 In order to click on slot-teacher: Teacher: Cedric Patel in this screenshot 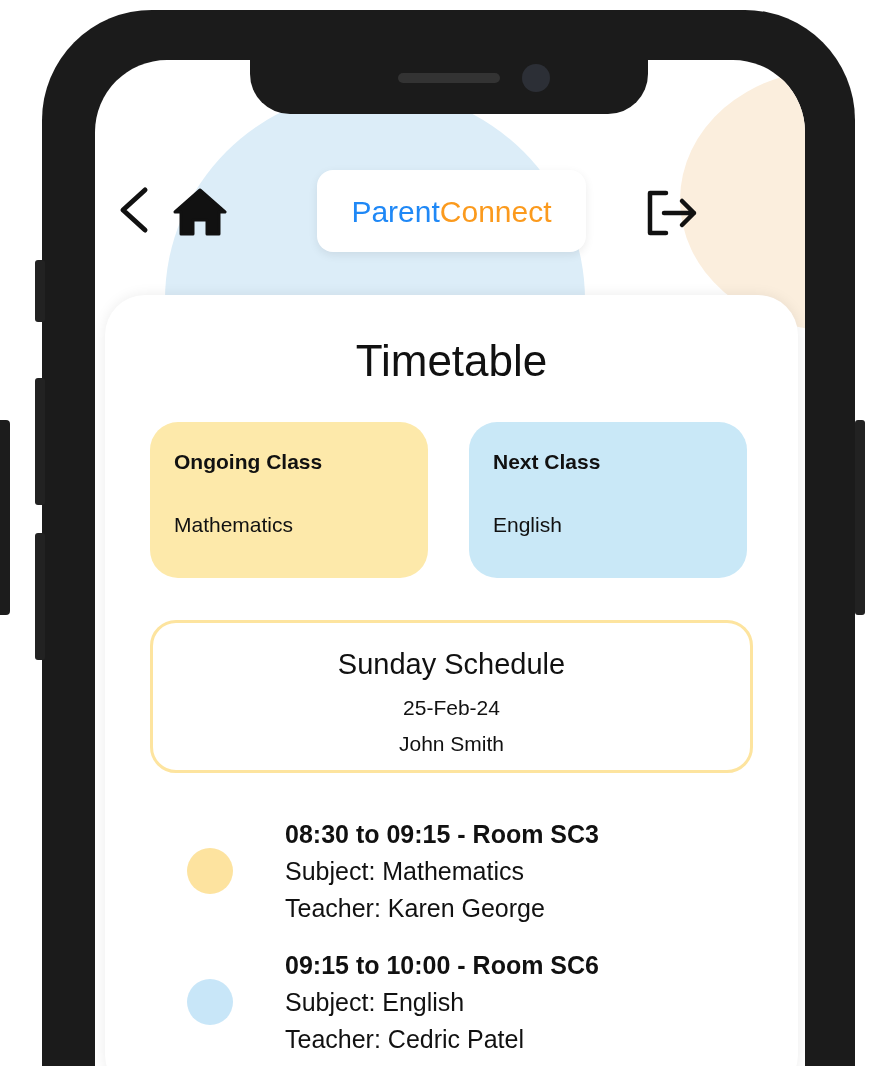, I will do `click(405, 1039)`.